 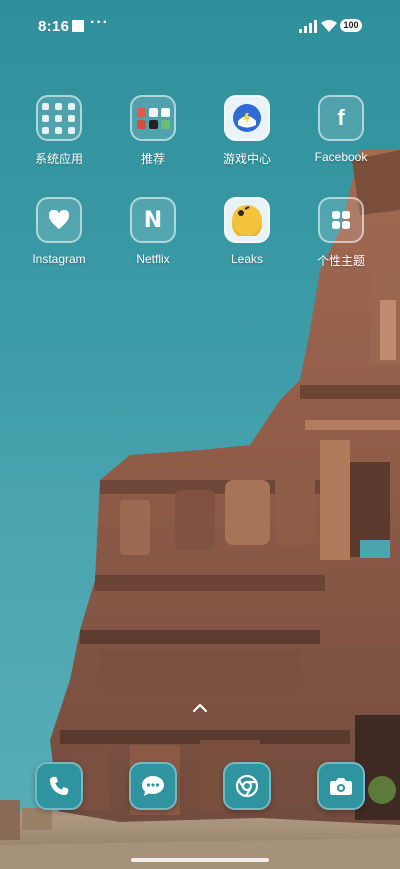 What do you see at coordinates (308, 26) in the screenshot?
I see `signal-icon` at bounding box center [308, 26].